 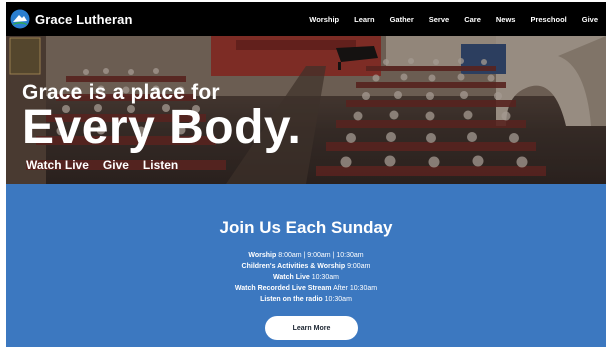 What do you see at coordinates (306, 227) in the screenshot?
I see `sunday-title: Join Us Each Sunday` at bounding box center [306, 227].